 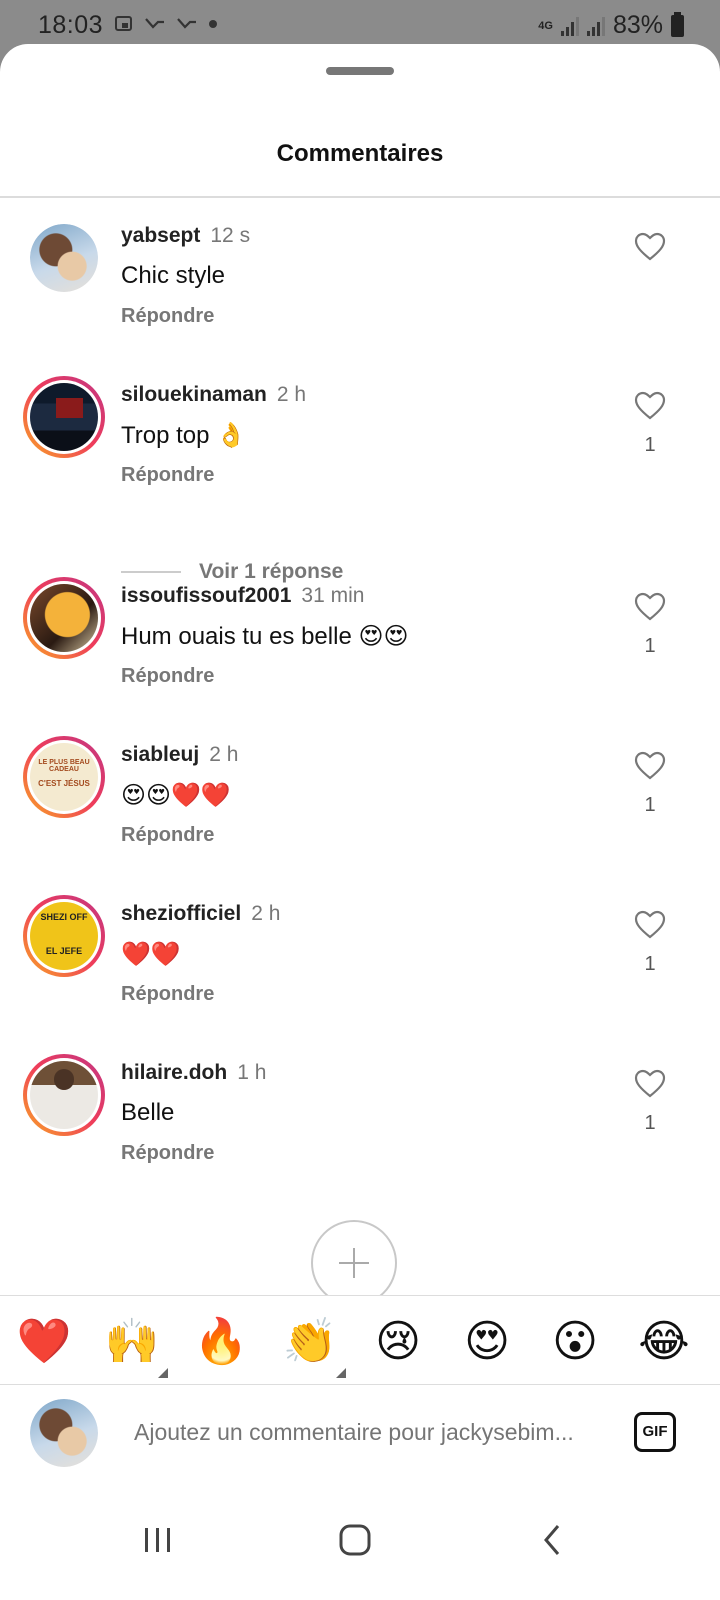 What do you see at coordinates (132, 1341) in the screenshot?
I see `reaction-raised-hands-glyph: 🙌` at bounding box center [132, 1341].